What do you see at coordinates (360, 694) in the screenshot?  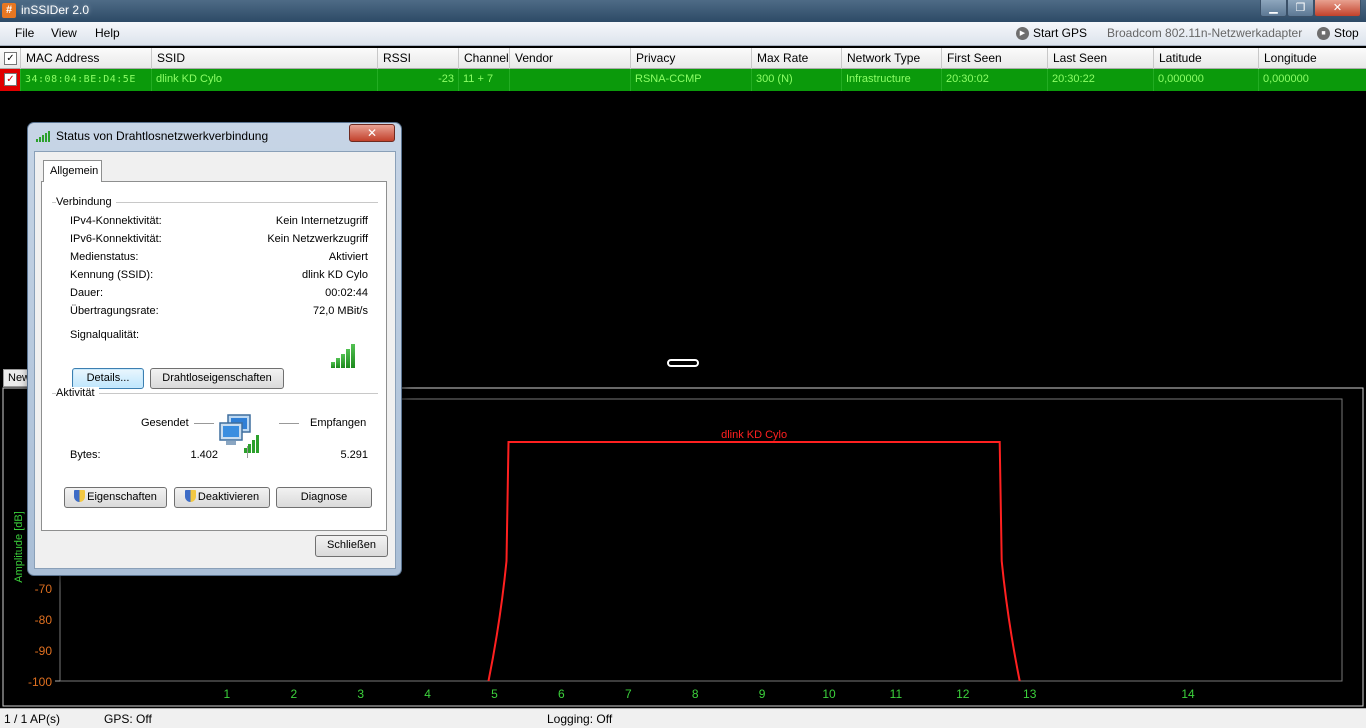 I see `x-tick-label: 3` at bounding box center [360, 694].